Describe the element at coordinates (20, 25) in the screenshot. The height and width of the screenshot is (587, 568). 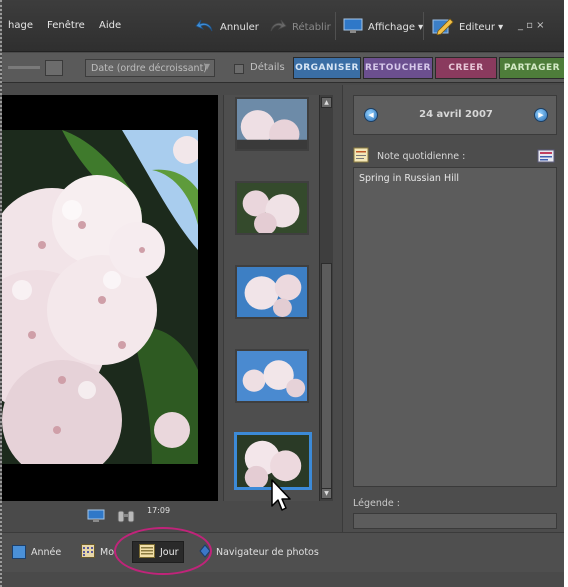
I see `menu-item-image: hage` at that location.